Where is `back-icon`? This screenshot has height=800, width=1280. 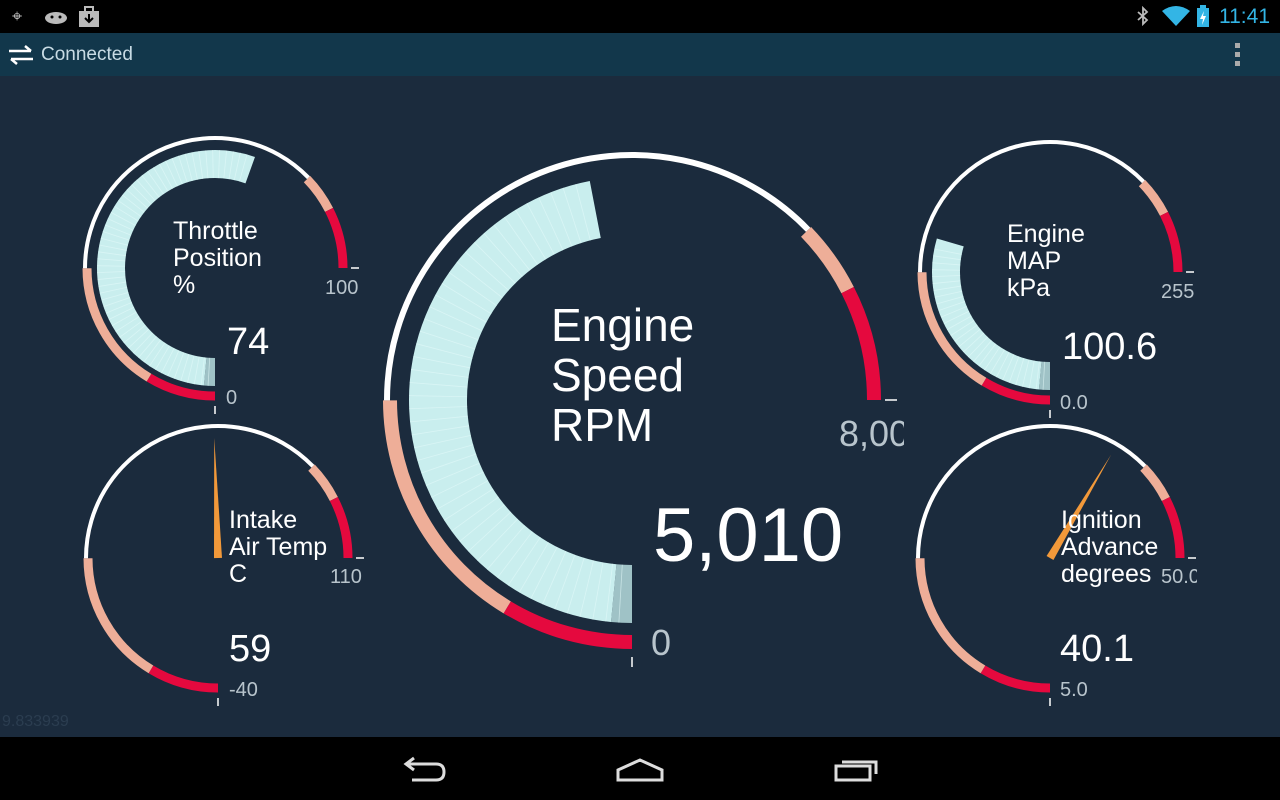 back-icon is located at coordinates (424, 770).